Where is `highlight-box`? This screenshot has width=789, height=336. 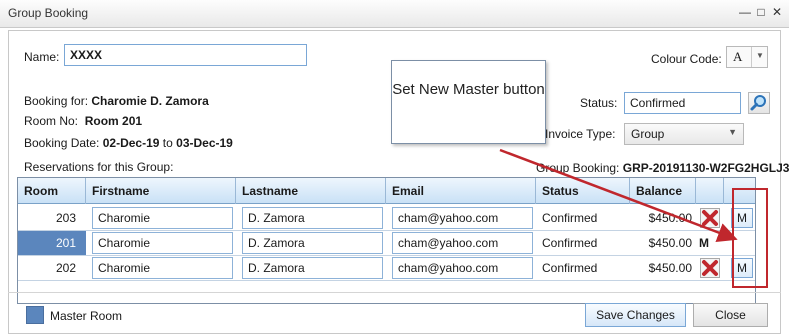
highlight-box is located at coordinates (750, 238).